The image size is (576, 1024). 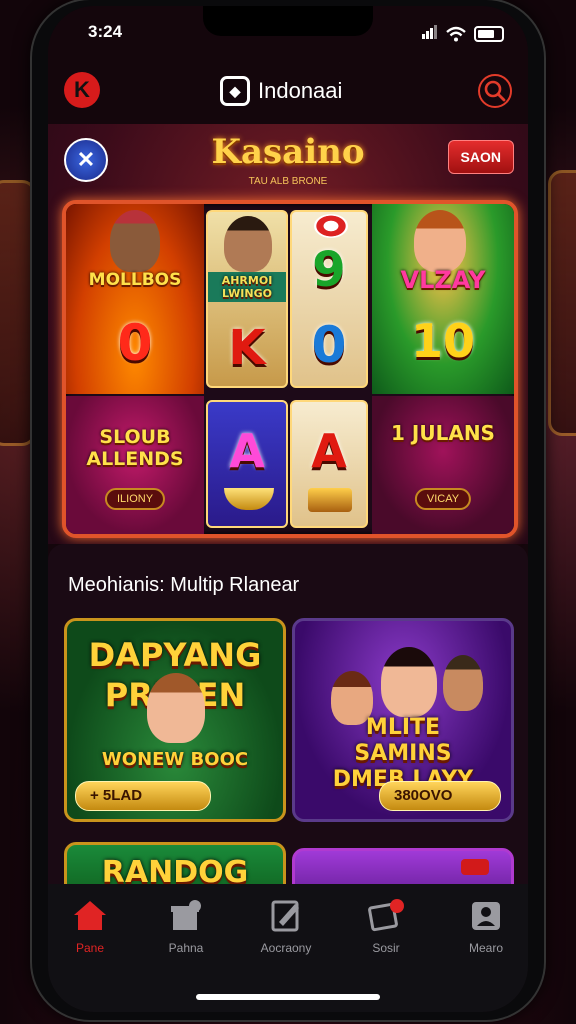 I want to click on game-tile: SLOUB ALLENDS ILIONY, so click(x=135, y=465).